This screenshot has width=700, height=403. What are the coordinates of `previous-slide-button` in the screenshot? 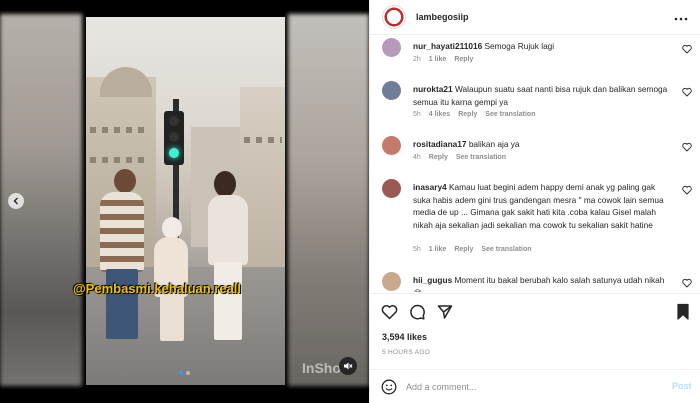 It's located at (16, 201).